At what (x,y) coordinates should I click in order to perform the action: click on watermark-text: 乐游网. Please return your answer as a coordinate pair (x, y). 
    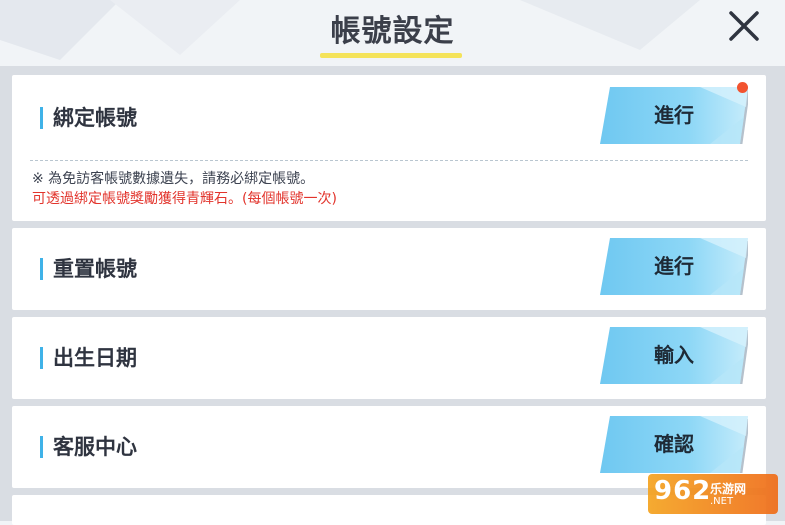
    Looking at the image, I should click on (728, 489).